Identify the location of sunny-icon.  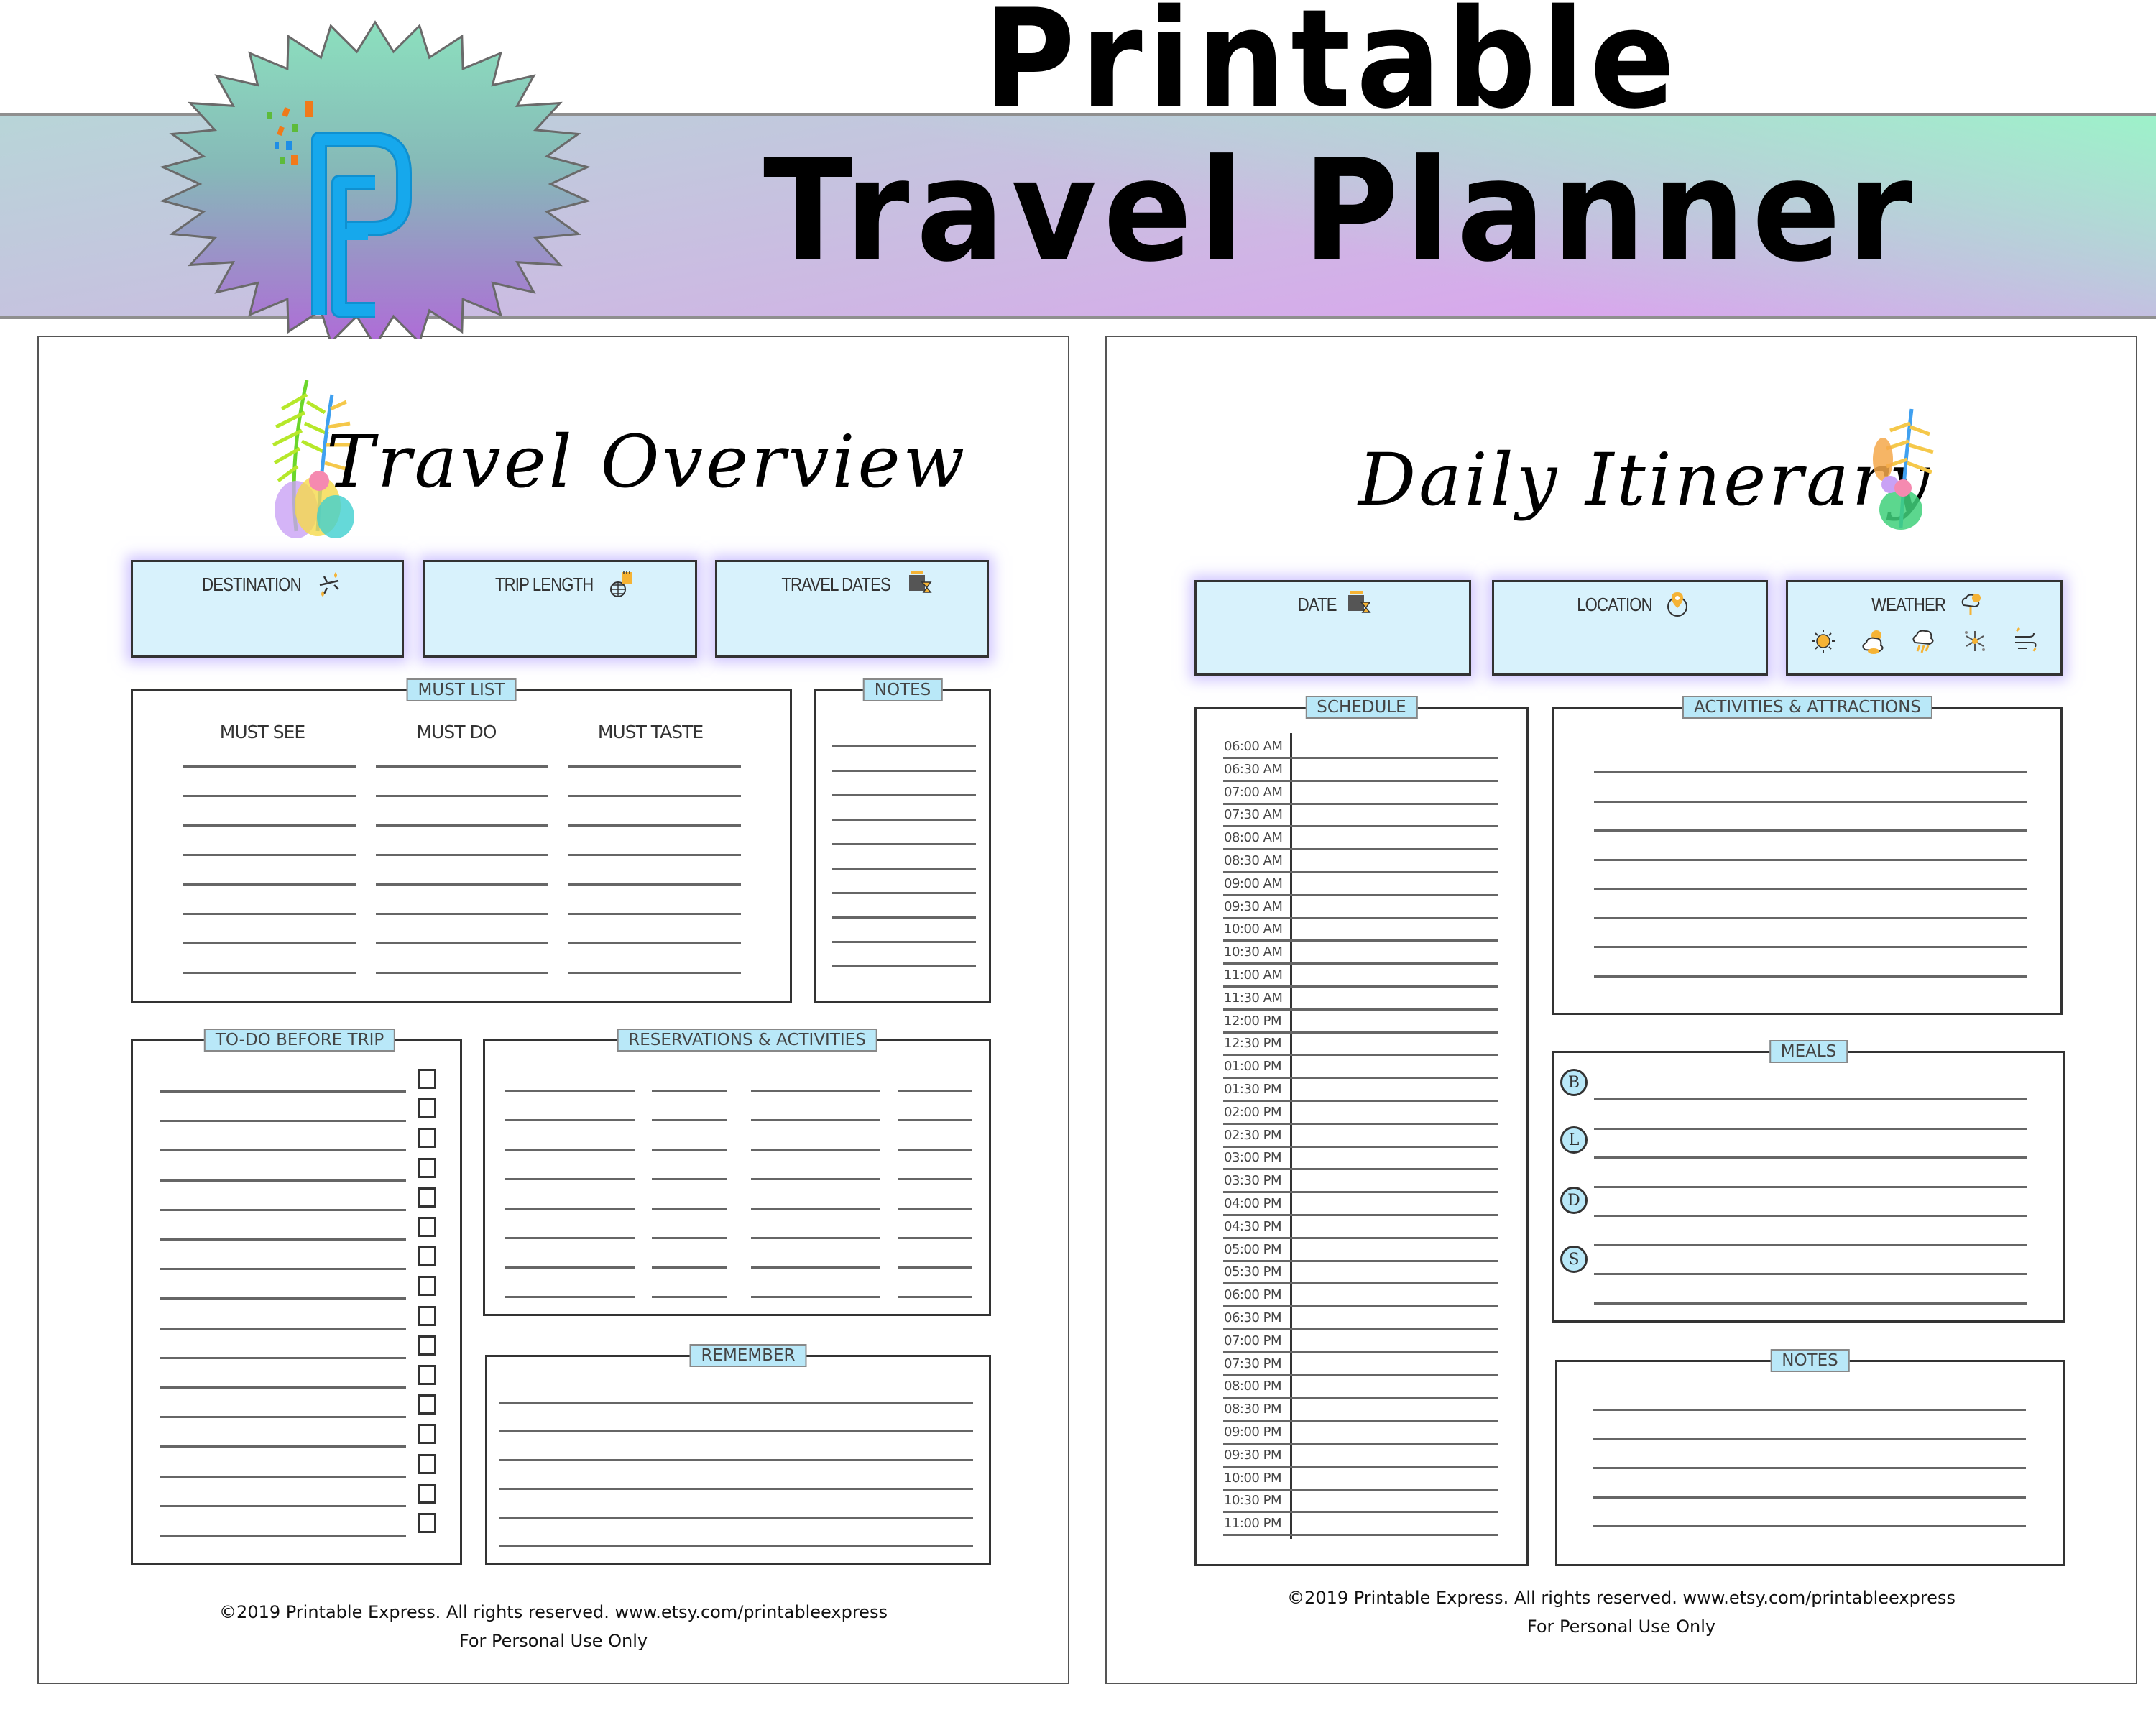
(1823, 641).